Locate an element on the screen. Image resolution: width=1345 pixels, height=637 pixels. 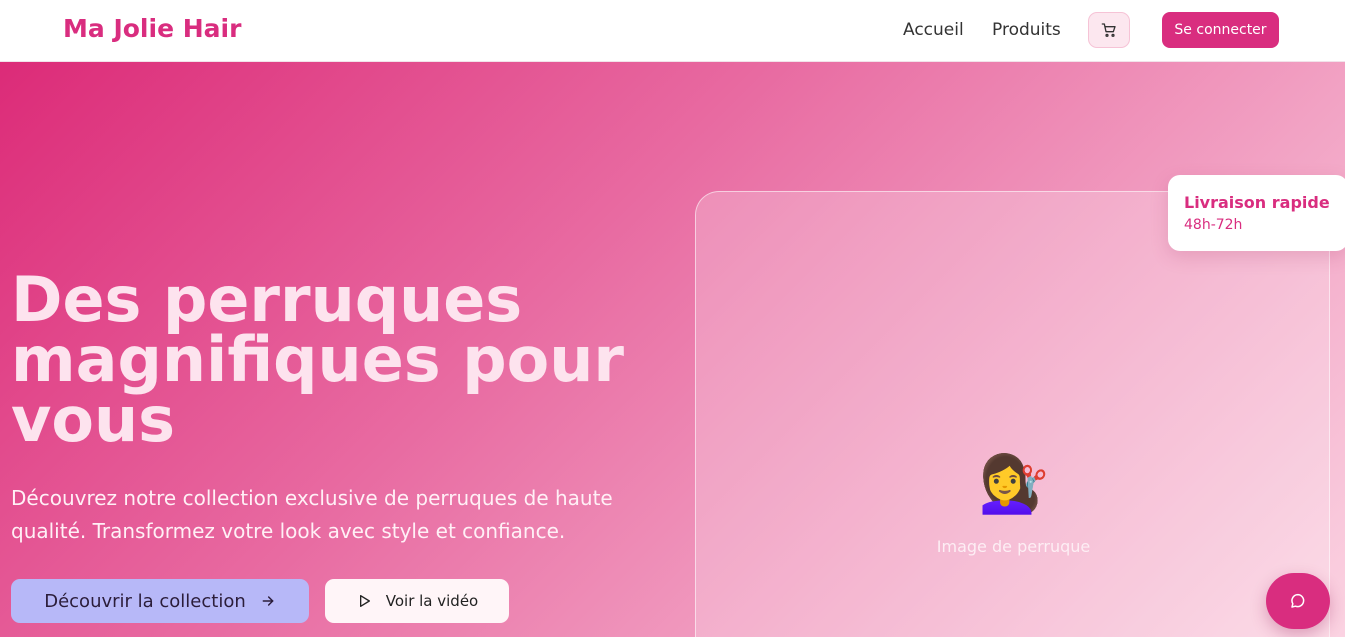
login-button: Se connecter is located at coordinates (1220, 30).